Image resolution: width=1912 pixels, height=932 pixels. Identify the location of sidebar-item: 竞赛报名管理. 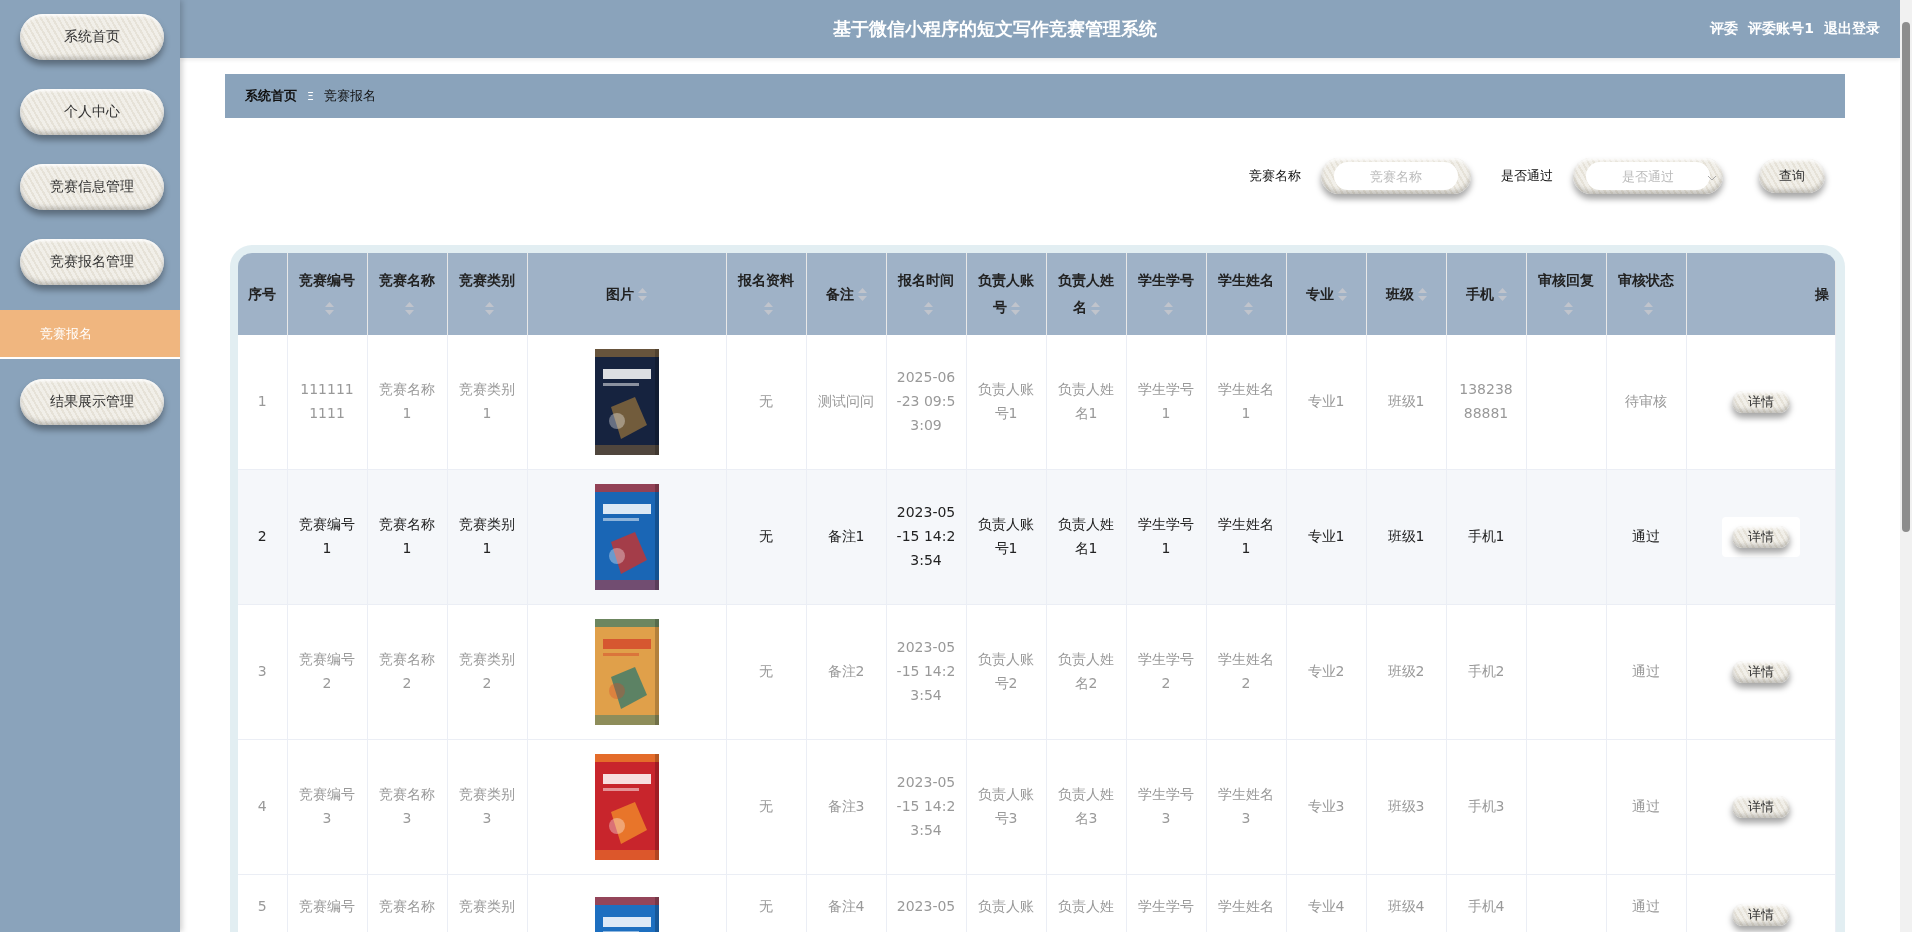
(92, 262).